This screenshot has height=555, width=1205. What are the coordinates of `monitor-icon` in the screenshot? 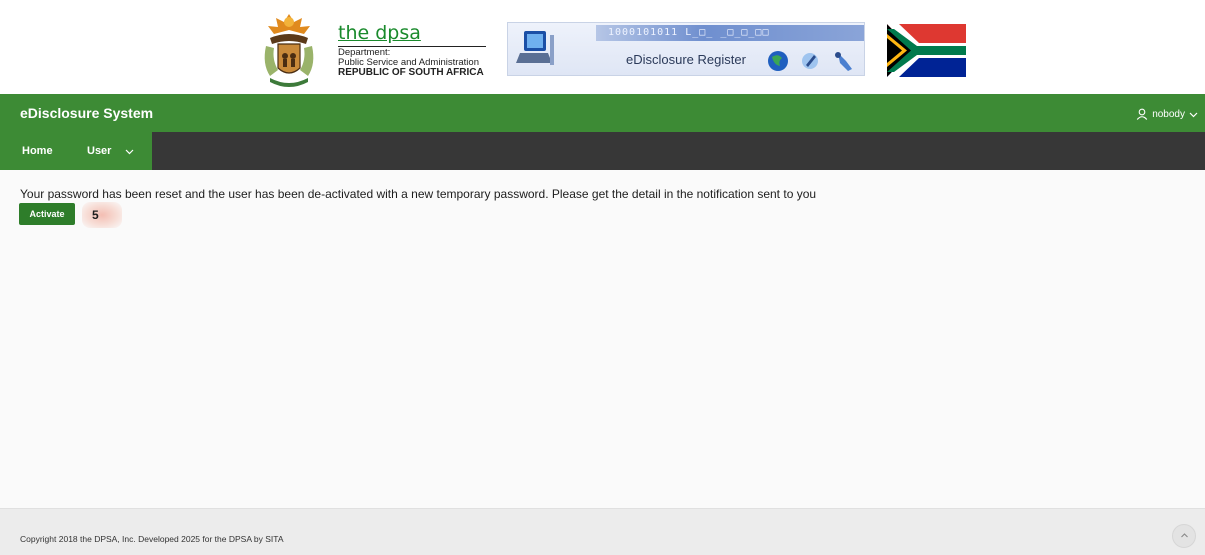 It's located at (535, 48).